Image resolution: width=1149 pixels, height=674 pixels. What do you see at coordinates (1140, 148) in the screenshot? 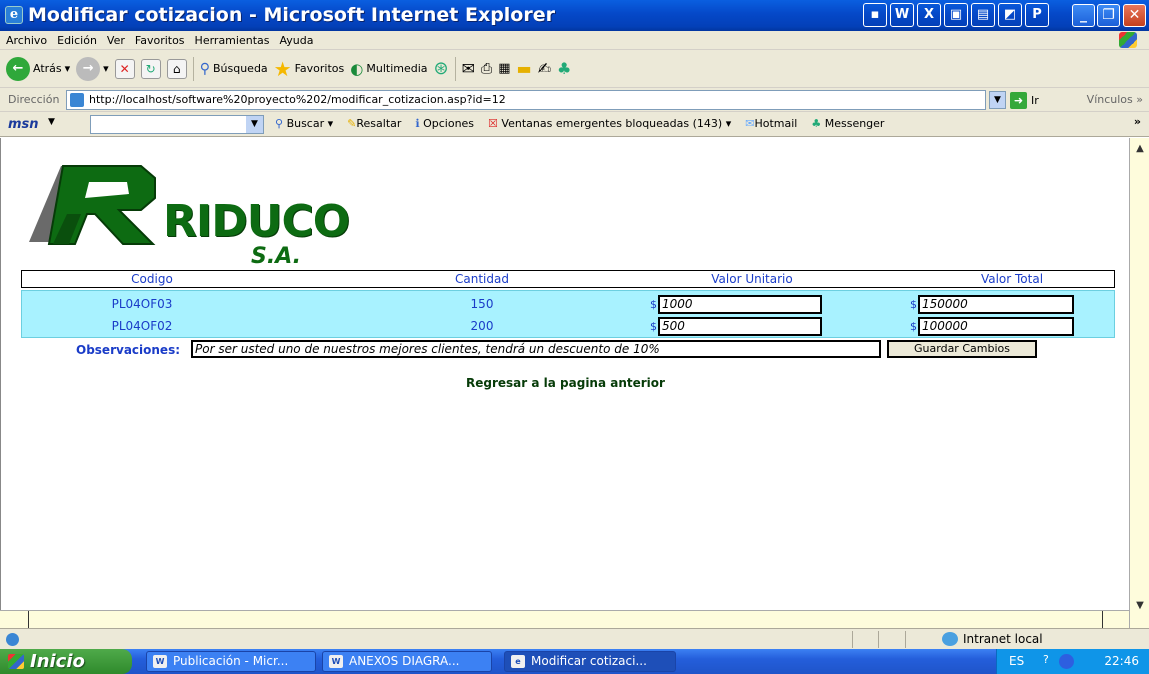
I see `scroll-up-icon: ▲` at bounding box center [1140, 148].